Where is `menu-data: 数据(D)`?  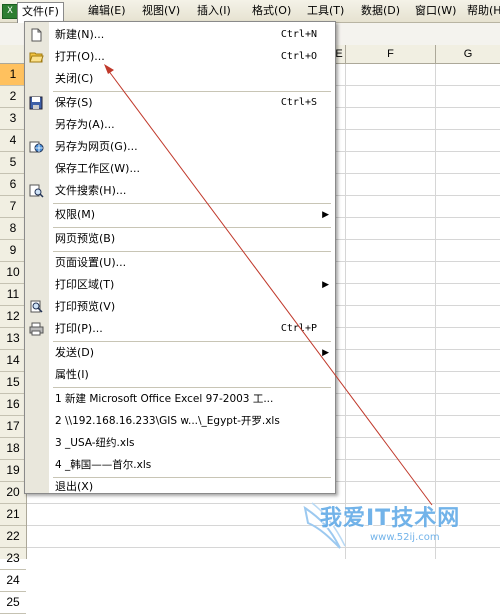
menu-data: 数据(D) is located at coordinates (380, 11).